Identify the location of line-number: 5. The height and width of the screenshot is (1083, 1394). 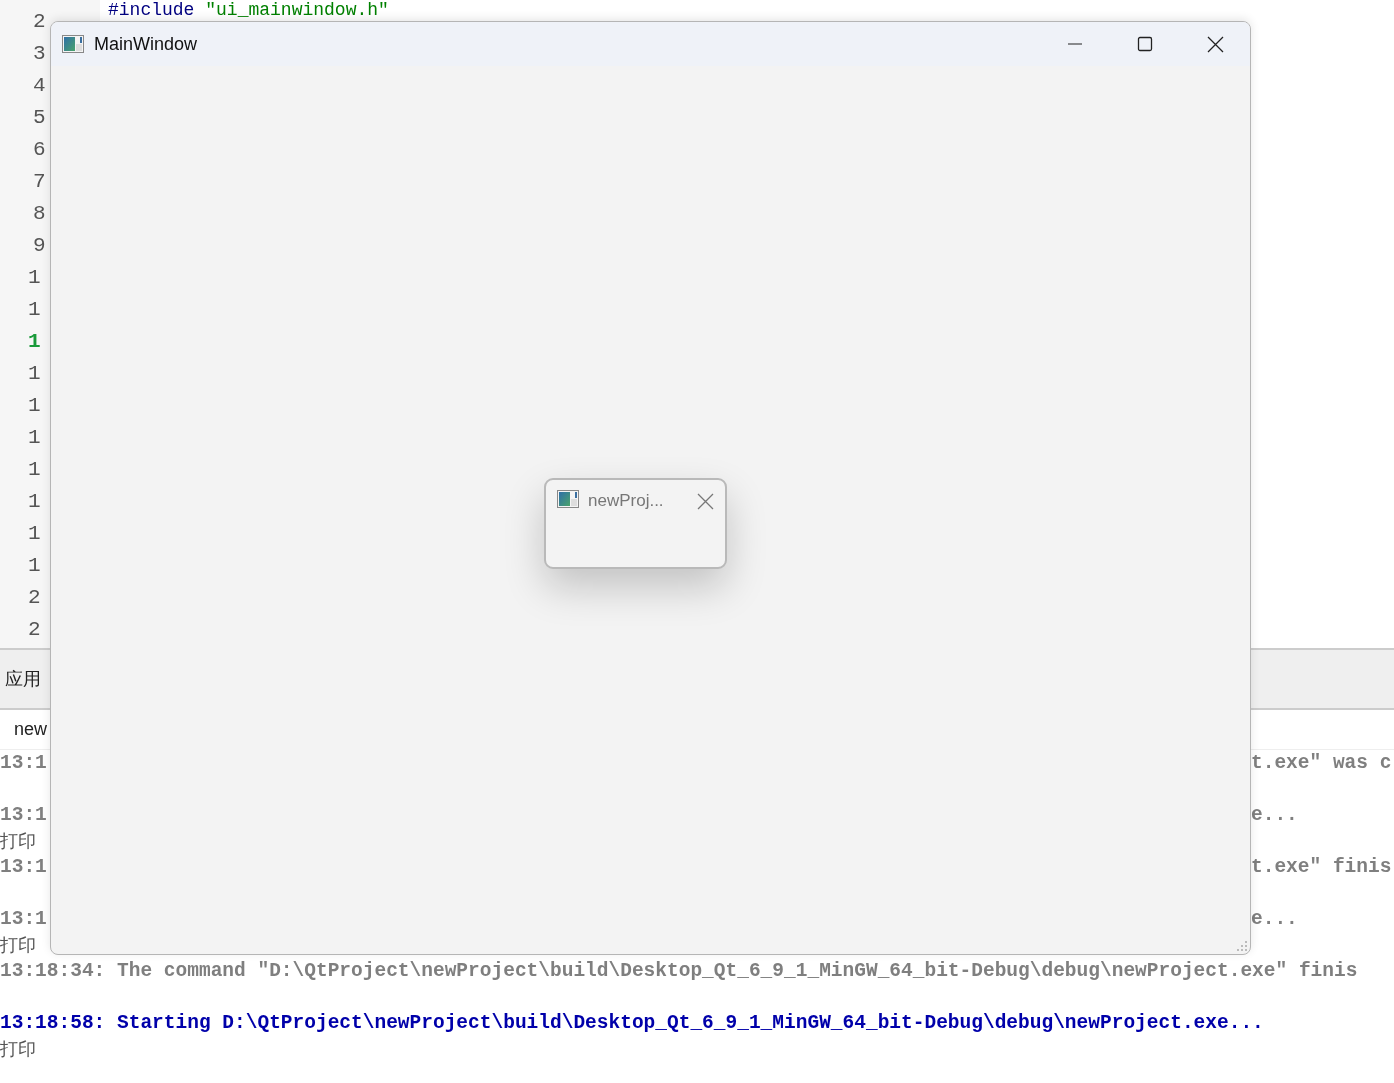
(39, 118).